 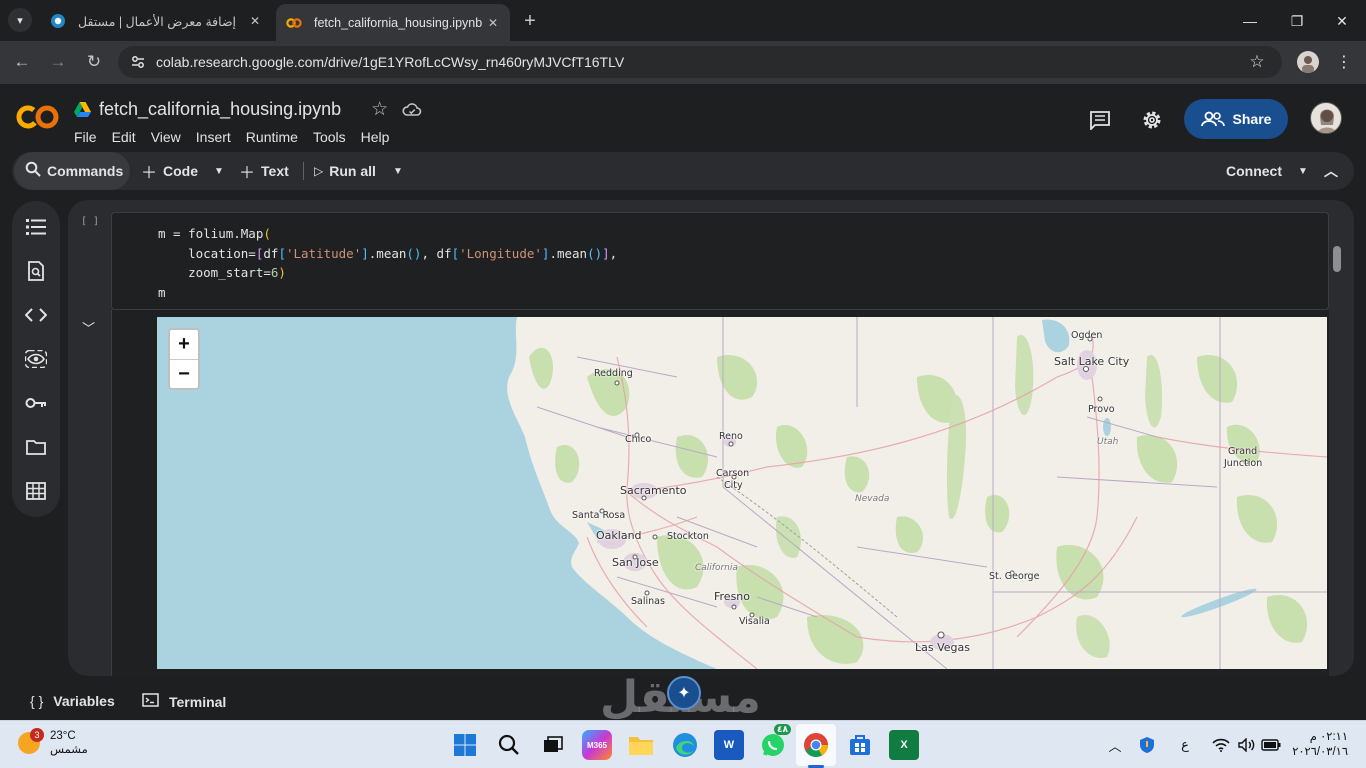 What do you see at coordinates (36, 491) in the screenshot?
I see `data-table-icon` at bounding box center [36, 491].